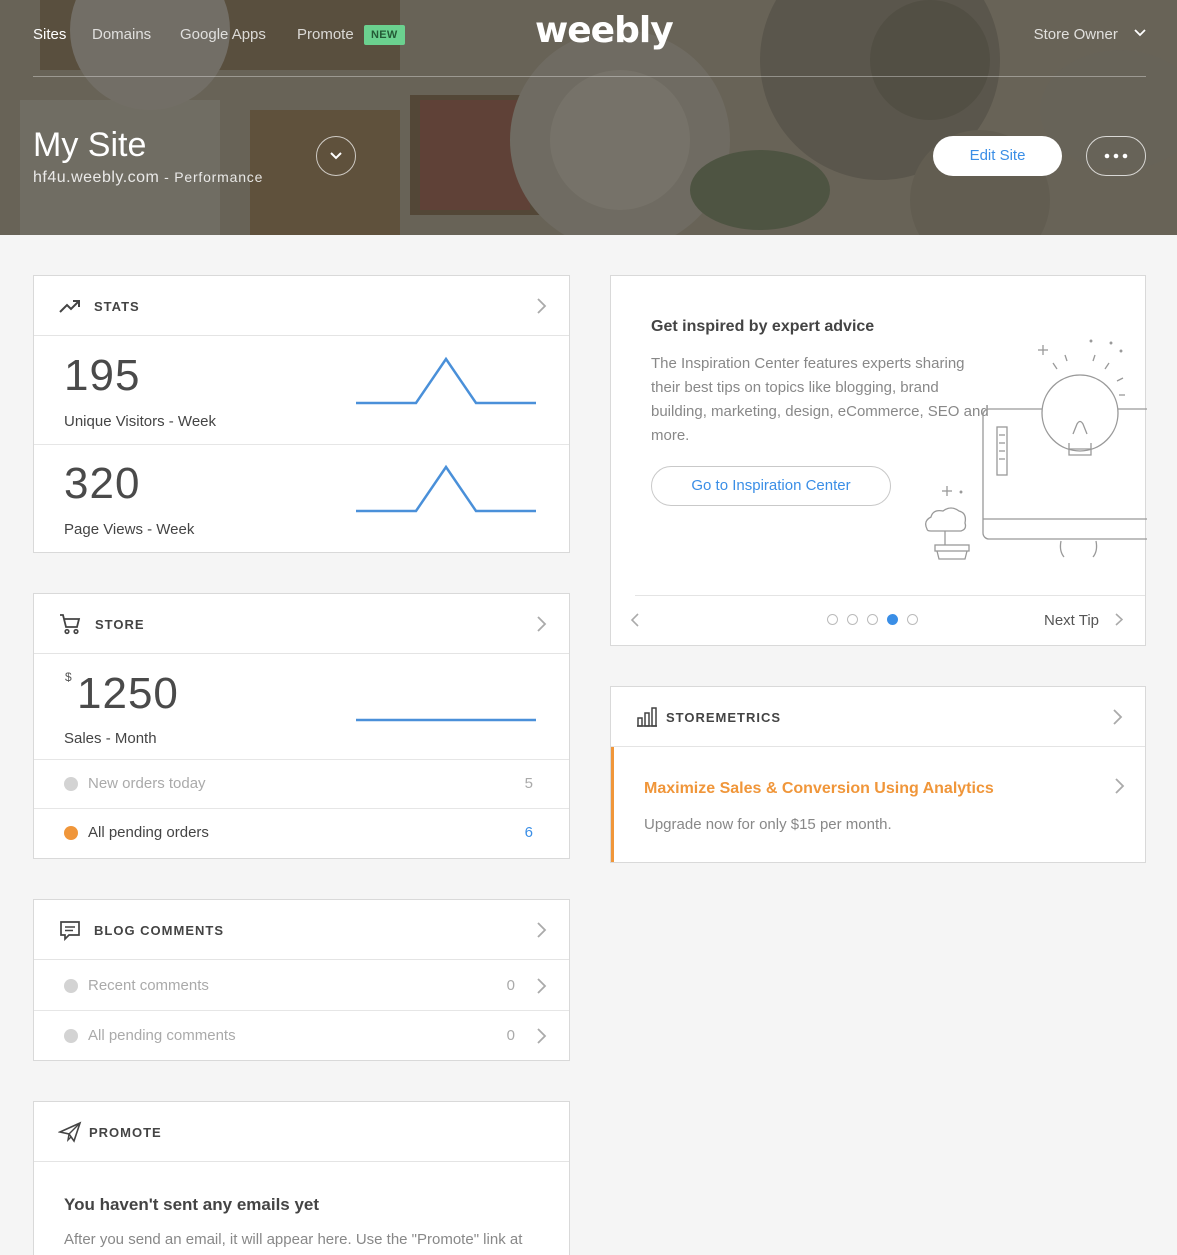 The image size is (1177, 1255). Describe the element at coordinates (219, 177) in the screenshot. I see `site-plan: Performance` at that location.